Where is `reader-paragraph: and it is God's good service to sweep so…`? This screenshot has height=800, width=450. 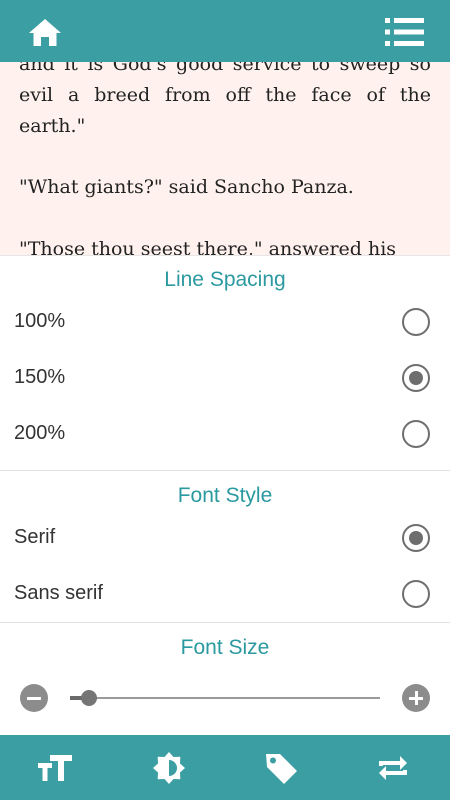 reader-paragraph: and it is God's good service to sweep so… is located at coordinates (225, 99).